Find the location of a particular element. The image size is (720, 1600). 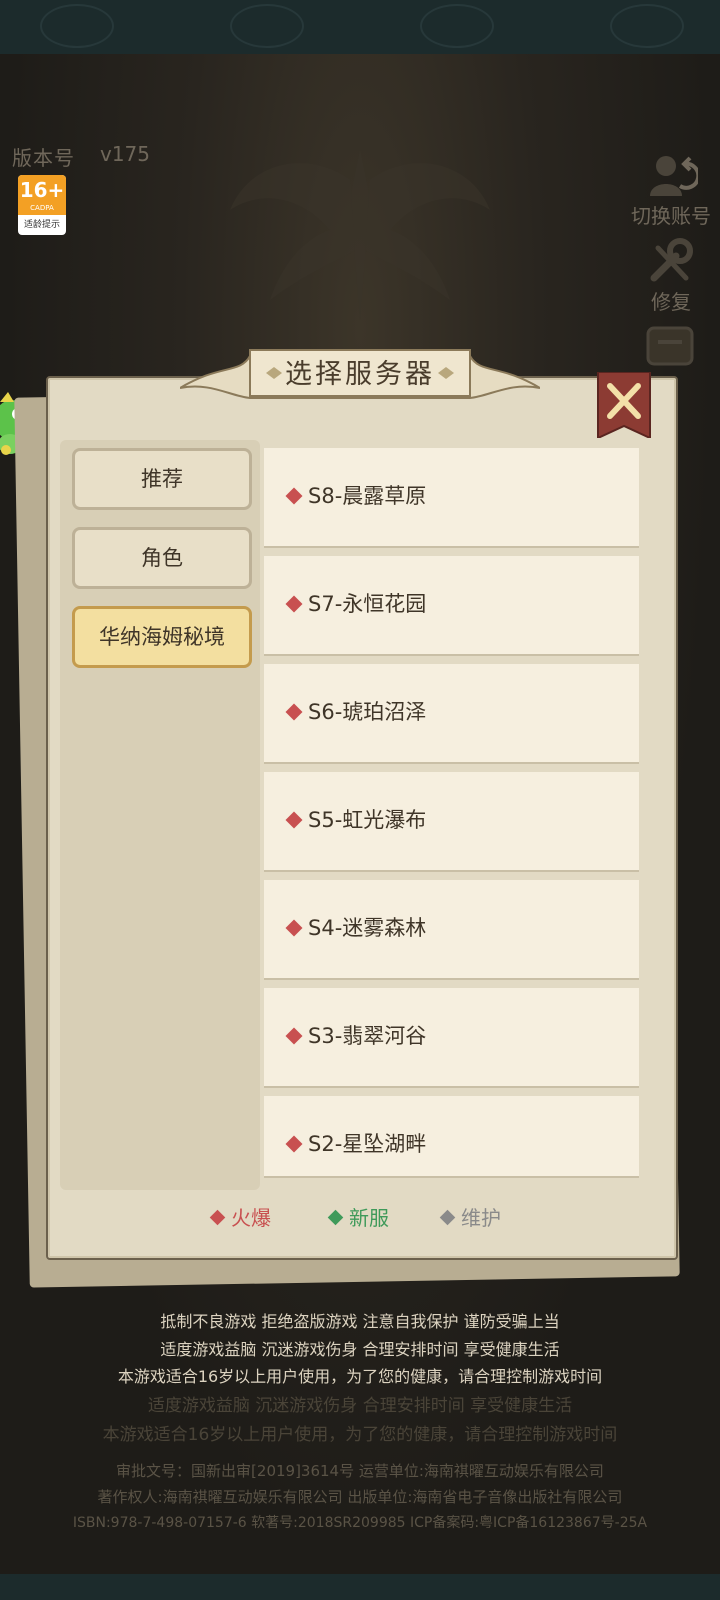

top-bar is located at coordinates (360, 27).